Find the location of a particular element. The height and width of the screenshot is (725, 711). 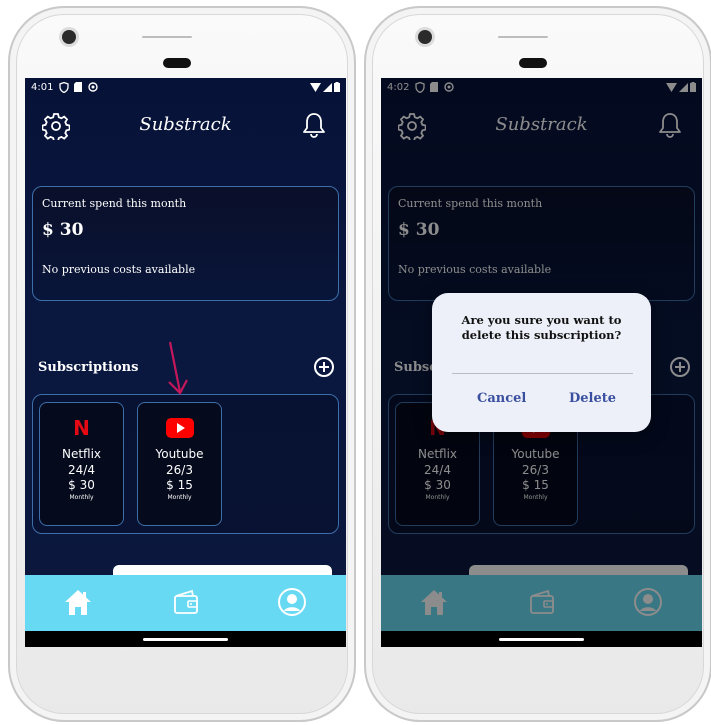

subscription-name: Netflix is located at coordinates (81, 454).